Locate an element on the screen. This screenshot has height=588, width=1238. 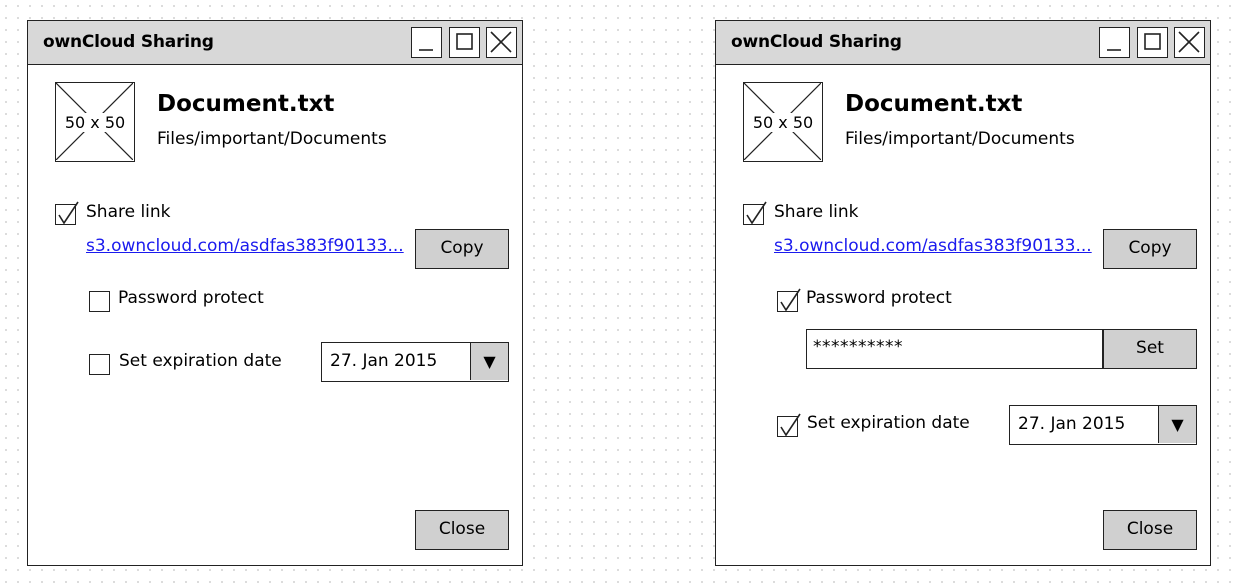
password-value: ********** is located at coordinates (858, 347).